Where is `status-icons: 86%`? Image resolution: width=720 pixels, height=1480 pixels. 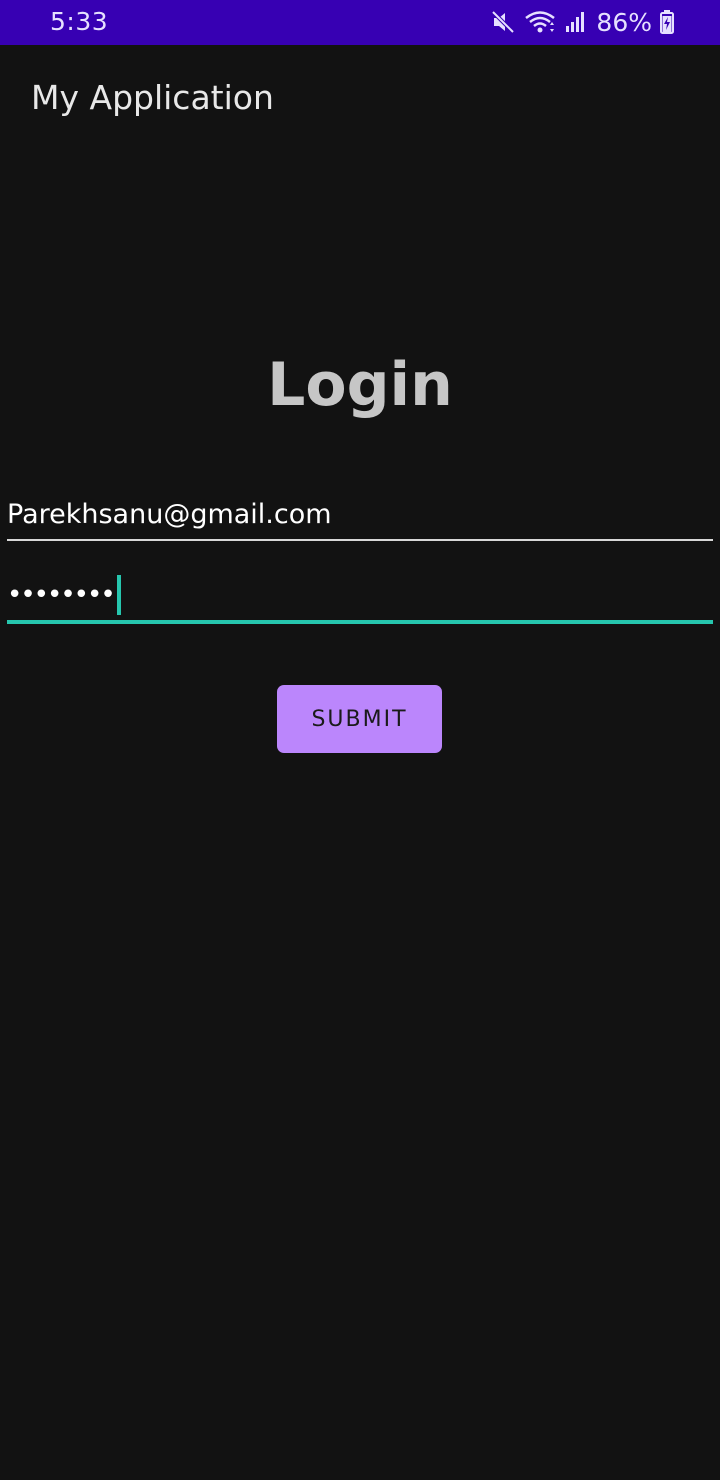 status-icons: 86% is located at coordinates (582, 22).